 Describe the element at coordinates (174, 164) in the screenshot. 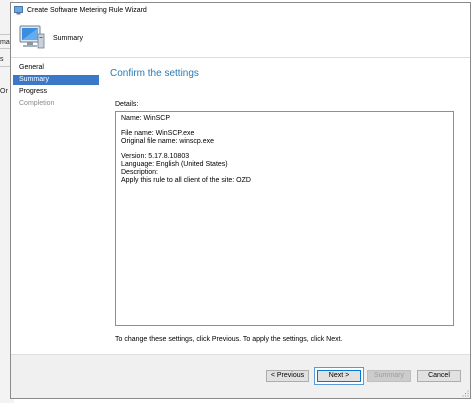

I see `detail-language: Language: English (United States)` at that location.